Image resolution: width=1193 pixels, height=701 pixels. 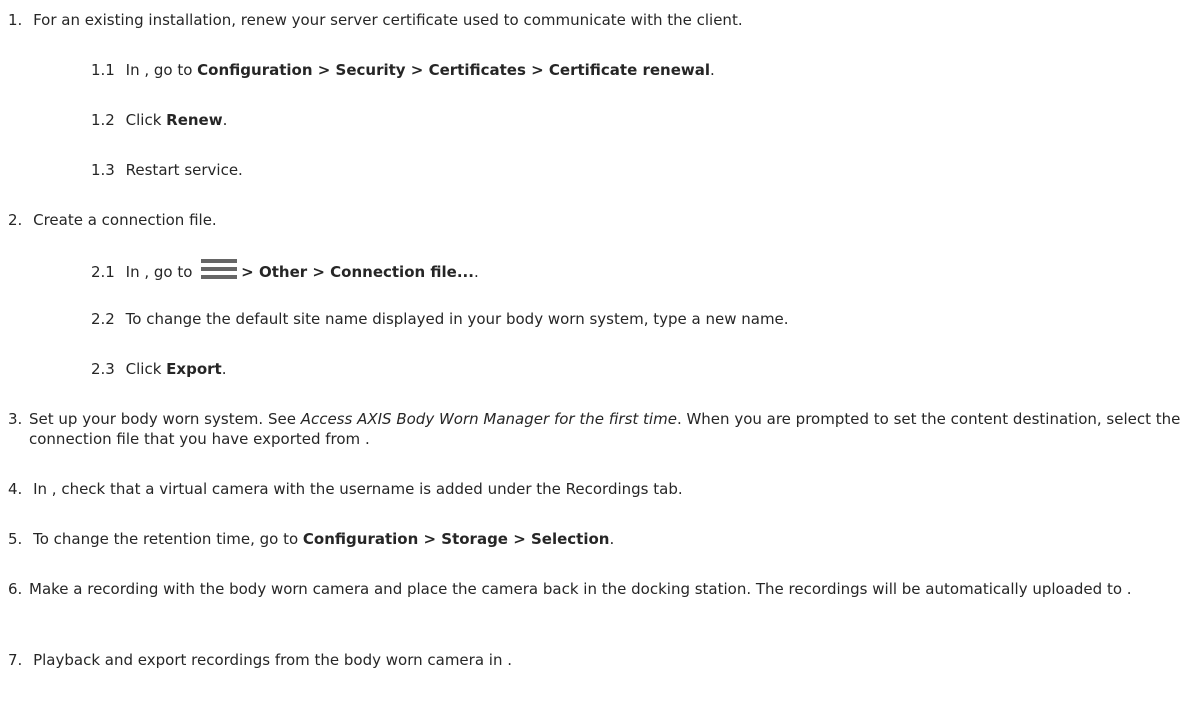 What do you see at coordinates (159, 369) in the screenshot?
I see `substep-2-3: 2.3 Click Export.` at bounding box center [159, 369].